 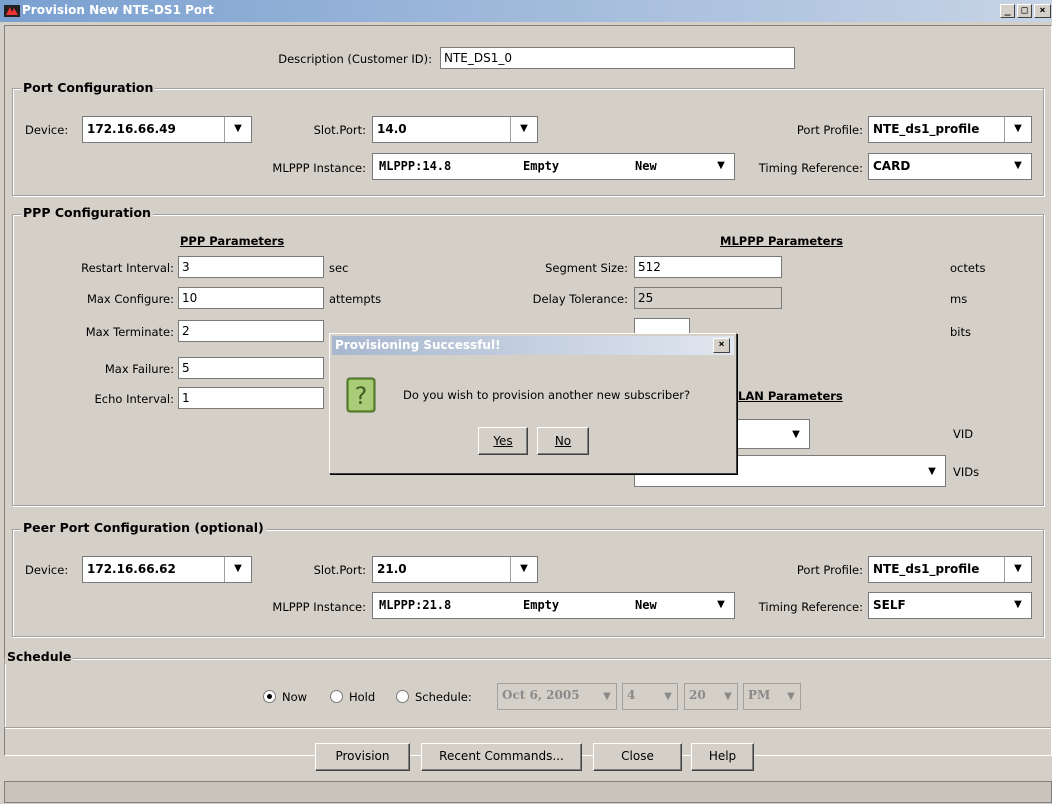 I want to click on slot-port-label: Slot.Port:, so click(x=339, y=130).